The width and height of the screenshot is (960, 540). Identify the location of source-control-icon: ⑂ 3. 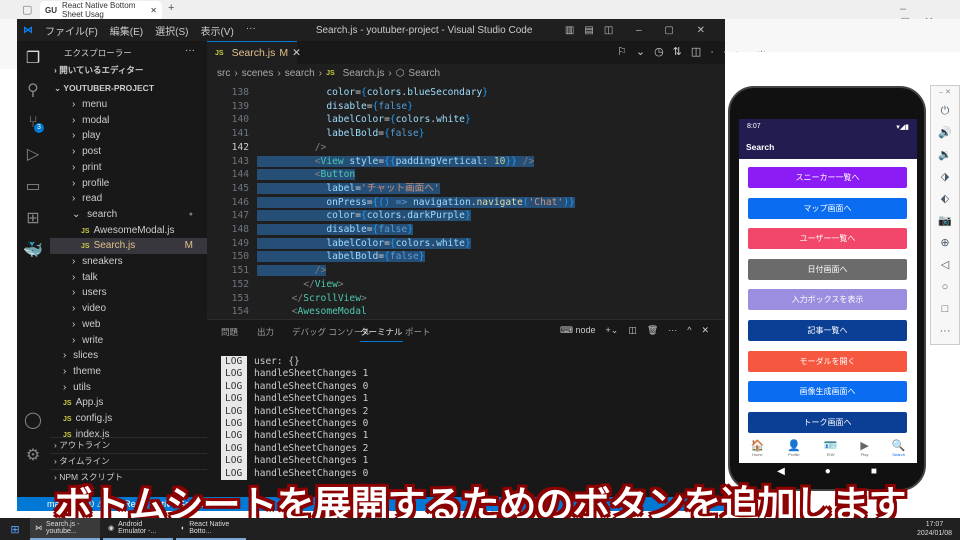
(33, 123).